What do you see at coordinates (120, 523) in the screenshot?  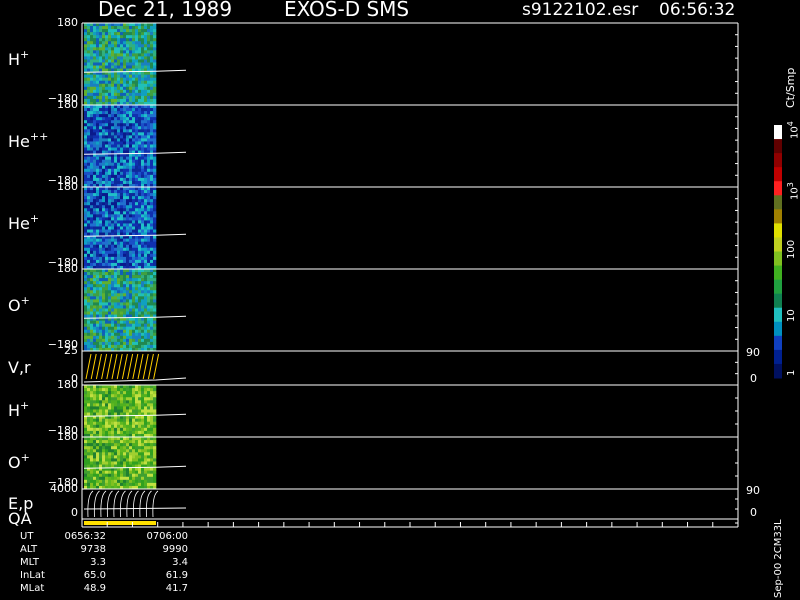 I see `qa-bar` at bounding box center [120, 523].